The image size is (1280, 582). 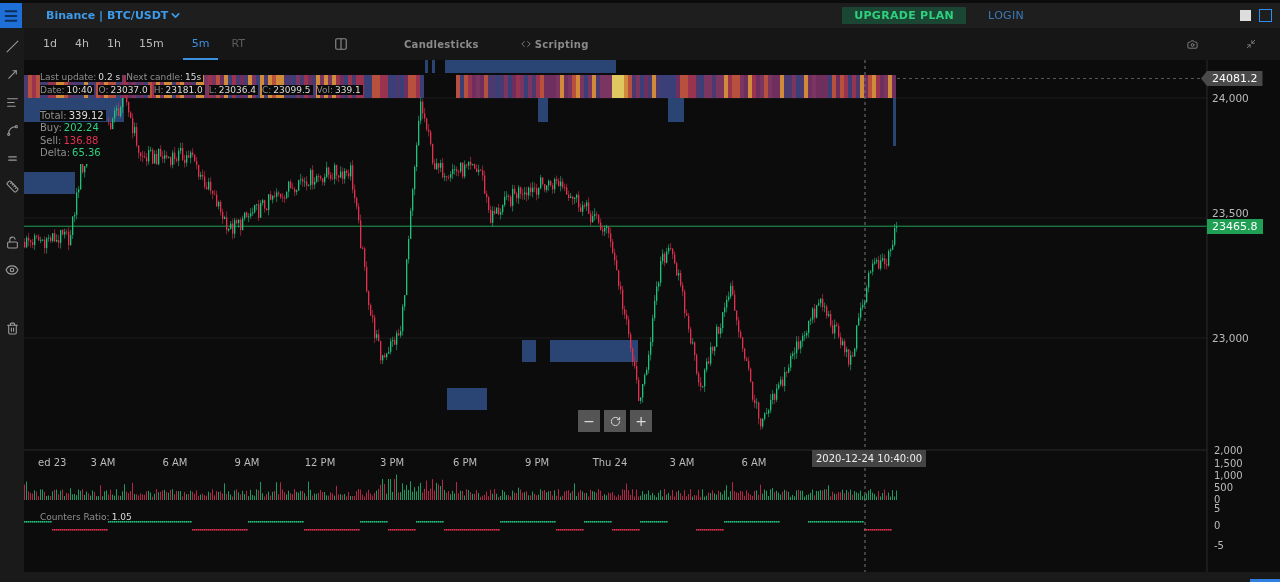 I want to click on volume-axis-label: 2,000, so click(x=1228, y=450).